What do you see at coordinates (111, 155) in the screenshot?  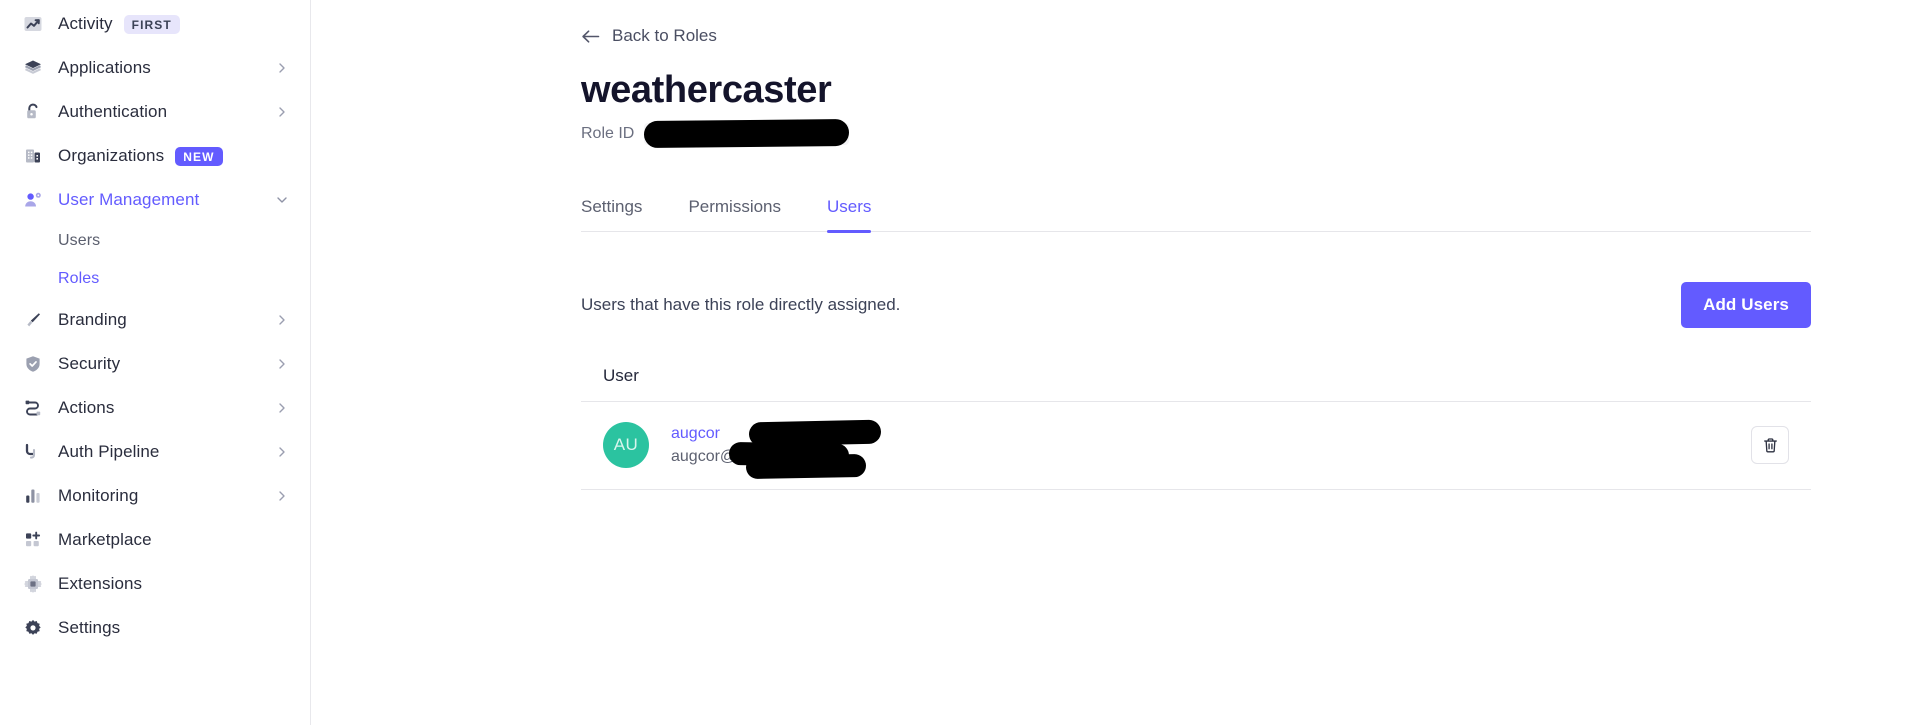 I see `sidebar-item-label: Organizations` at bounding box center [111, 155].